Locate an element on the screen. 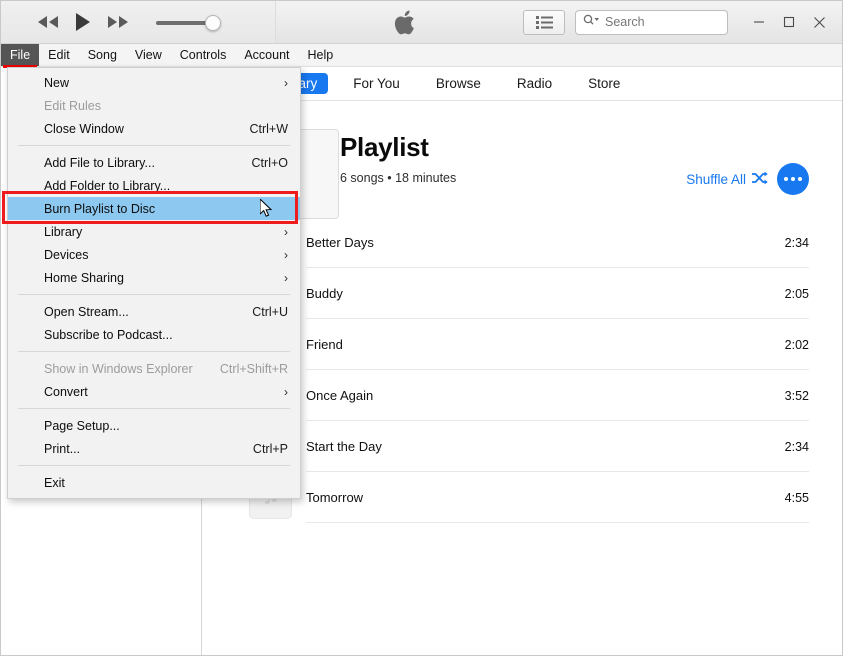 The image size is (843, 656). playback-controls-pane is located at coordinates (138, 22).